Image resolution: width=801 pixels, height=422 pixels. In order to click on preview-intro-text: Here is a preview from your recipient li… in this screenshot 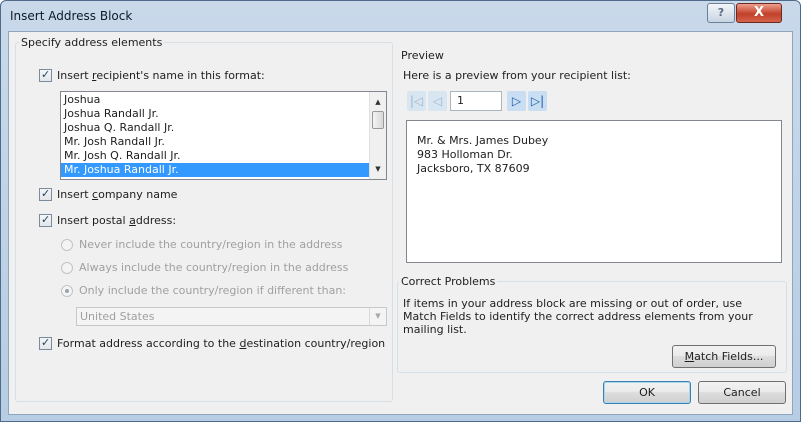, I will do `click(517, 75)`.